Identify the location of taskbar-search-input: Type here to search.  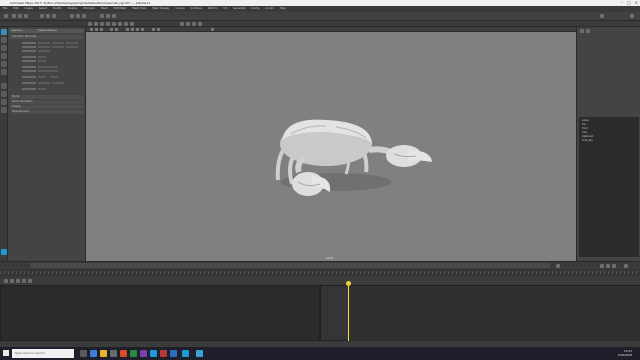
(43, 353).